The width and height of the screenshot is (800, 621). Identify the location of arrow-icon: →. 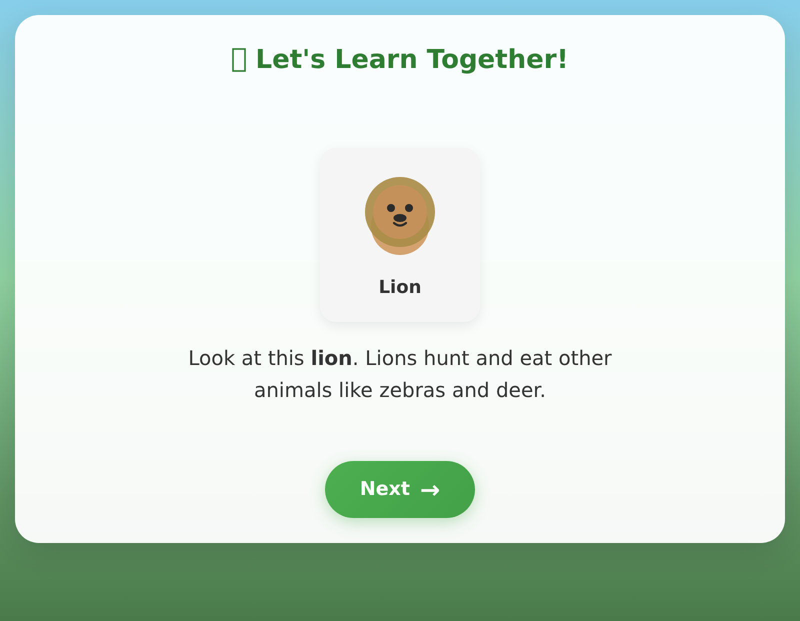
(430, 490).